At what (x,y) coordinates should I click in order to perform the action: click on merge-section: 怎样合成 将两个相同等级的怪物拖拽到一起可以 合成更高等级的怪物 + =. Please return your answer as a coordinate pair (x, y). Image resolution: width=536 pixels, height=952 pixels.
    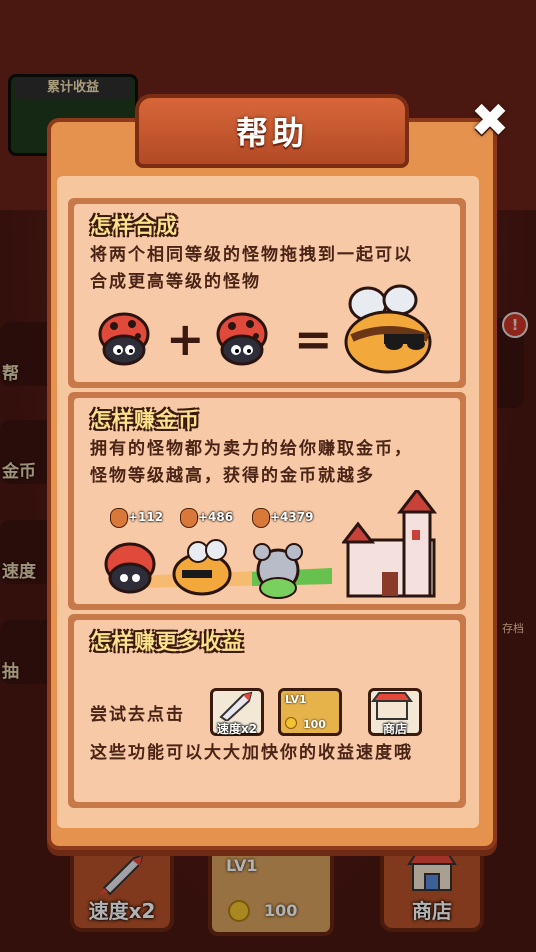
    Looking at the image, I should click on (267, 293).